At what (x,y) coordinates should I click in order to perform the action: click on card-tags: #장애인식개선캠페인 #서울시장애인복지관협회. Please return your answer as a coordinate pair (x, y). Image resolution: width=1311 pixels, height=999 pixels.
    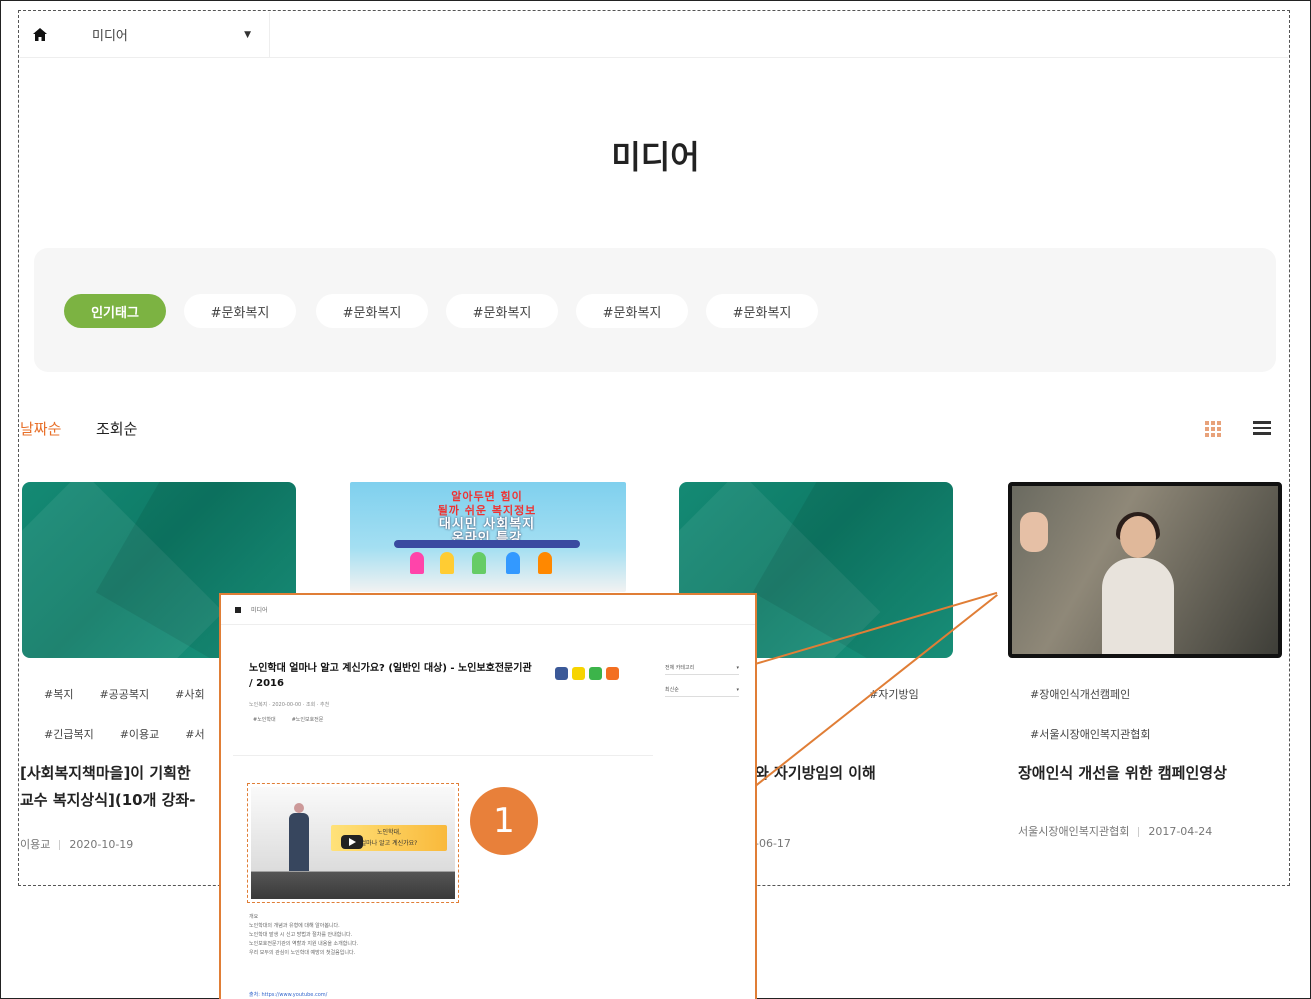
    Looking at the image, I should click on (1145, 714).